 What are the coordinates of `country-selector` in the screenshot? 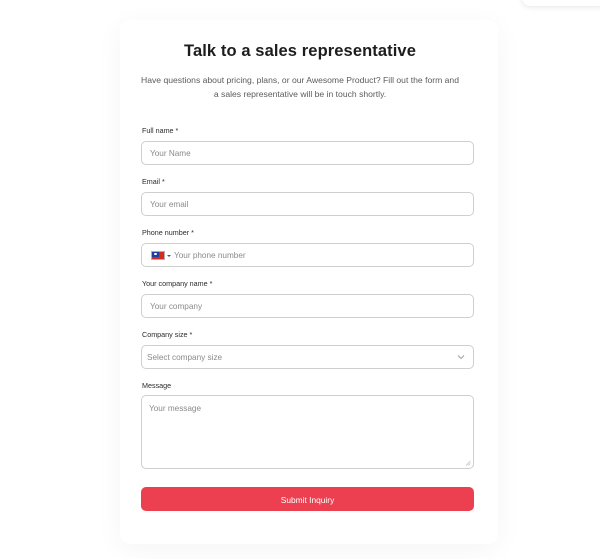 It's located at (161, 255).